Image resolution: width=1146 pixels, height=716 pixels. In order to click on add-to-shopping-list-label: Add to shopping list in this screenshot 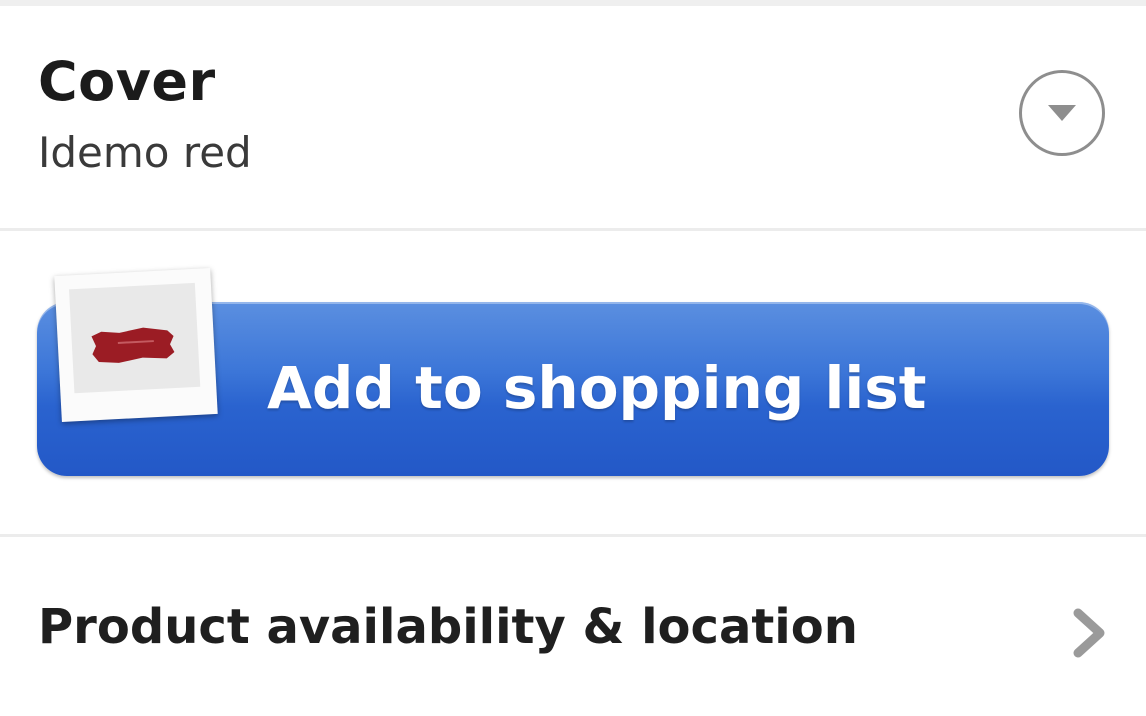, I will do `click(597, 388)`.